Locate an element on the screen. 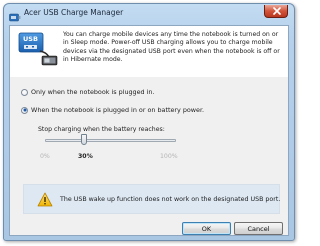 This screenshot has width=320, height=246. slider-max-label: 100% is located at coordinates (169, 156).